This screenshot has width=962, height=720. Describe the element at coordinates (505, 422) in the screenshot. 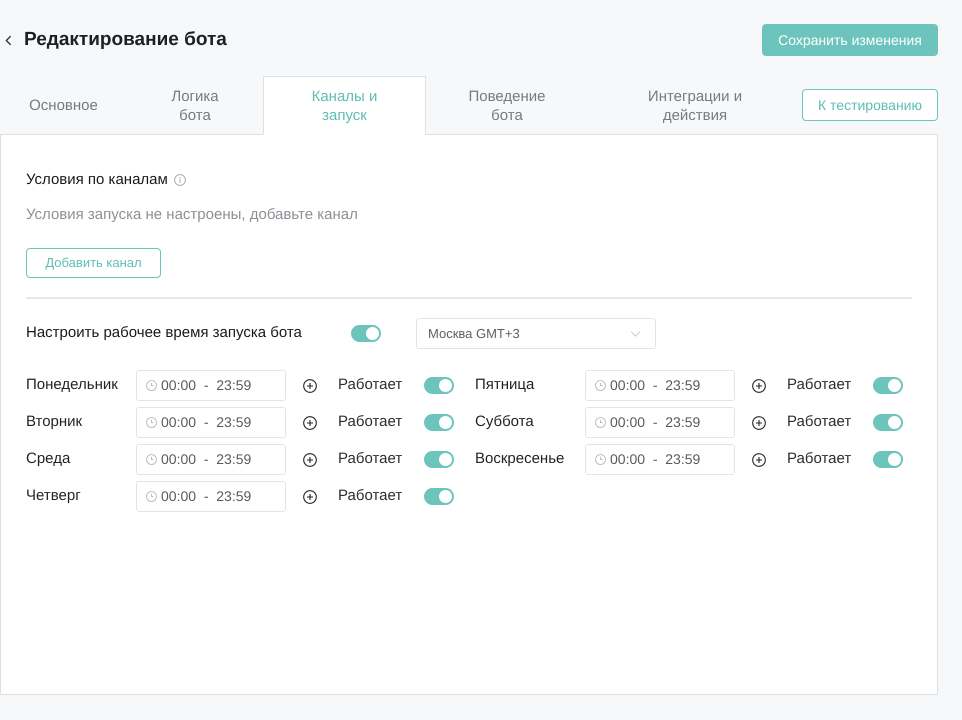

I see `day-label: Суббота` at that location.